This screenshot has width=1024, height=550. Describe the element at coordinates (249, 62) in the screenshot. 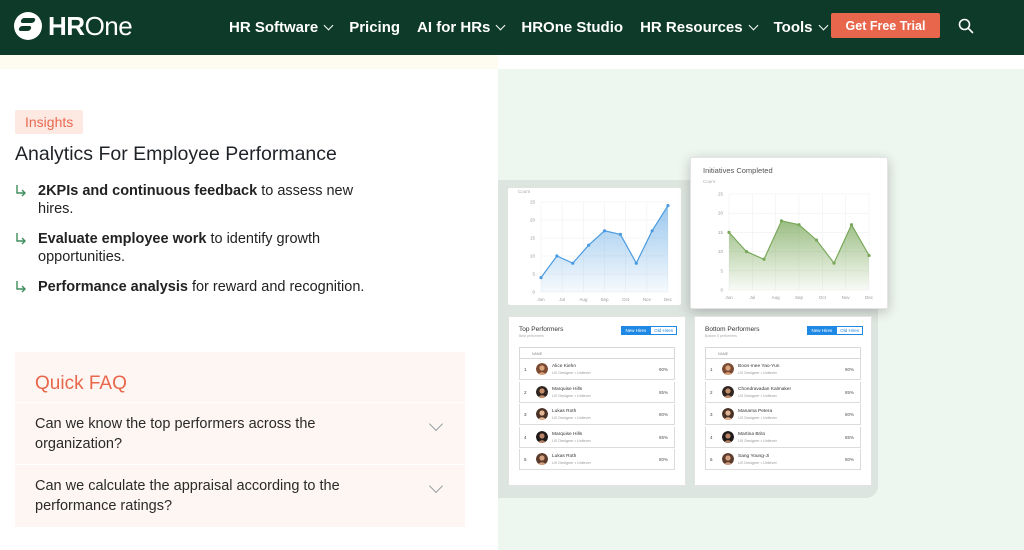

I see `cream-strip` at that location.